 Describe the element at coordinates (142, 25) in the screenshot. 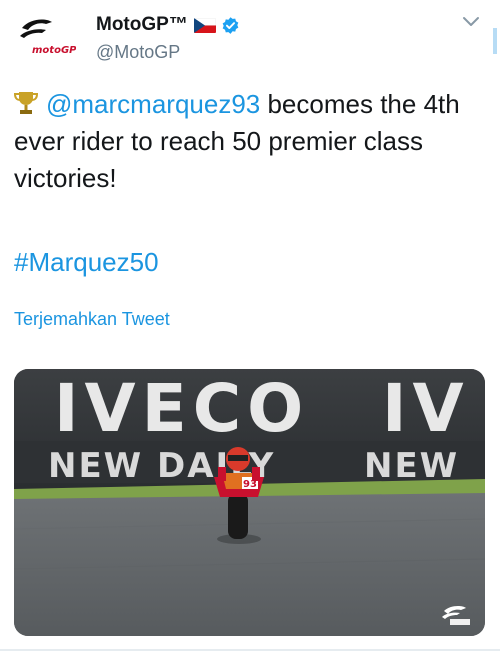

I see `display-name: MotoGP™` at that location.